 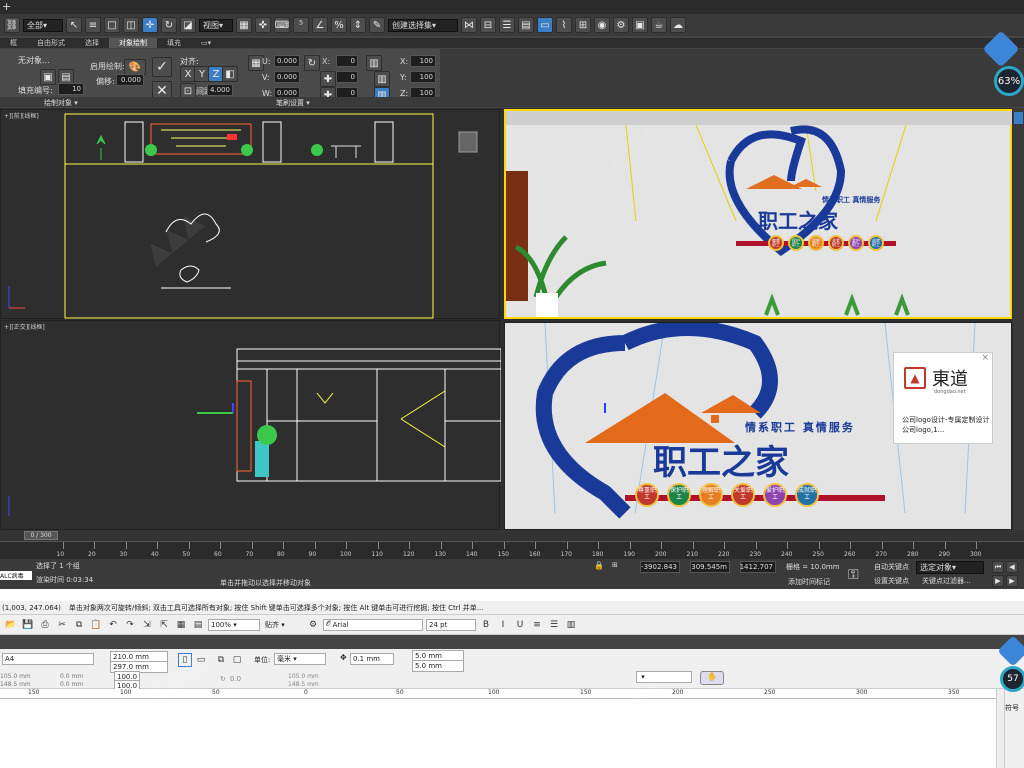 I want to click on selection-filter-dropdown: 全部 ▾, so click(x=43, y=25).